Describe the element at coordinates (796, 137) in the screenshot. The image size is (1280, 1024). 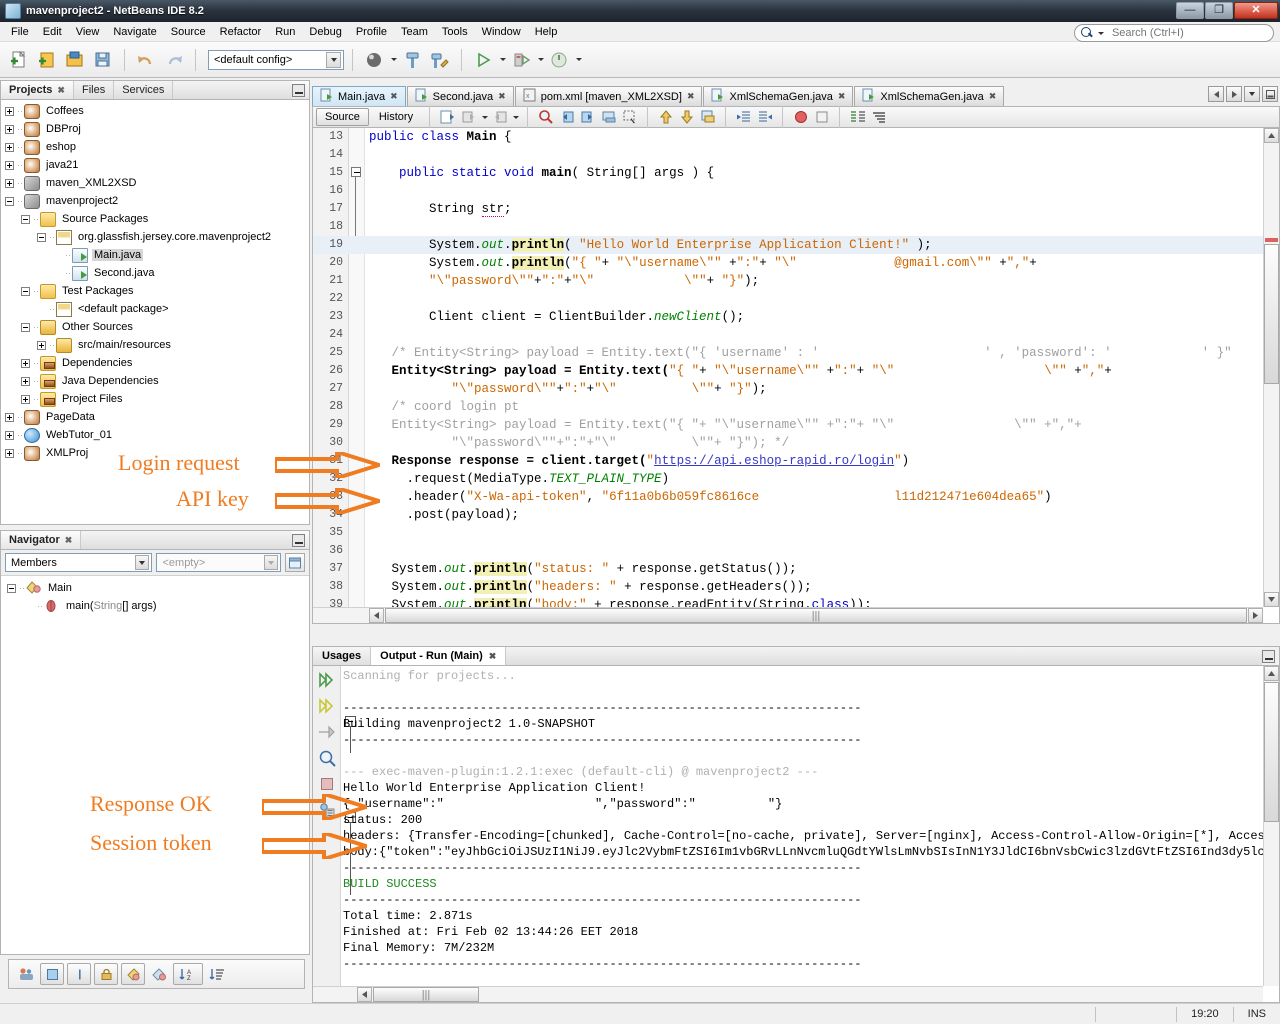
I see `code-line: 13 public class Main {` at that location.